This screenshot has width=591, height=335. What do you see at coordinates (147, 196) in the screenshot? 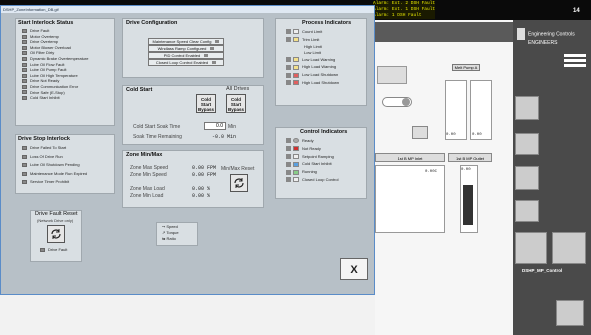
I see `zone-min-load-label: Zone Min Load` at bounding box center [147, 196].